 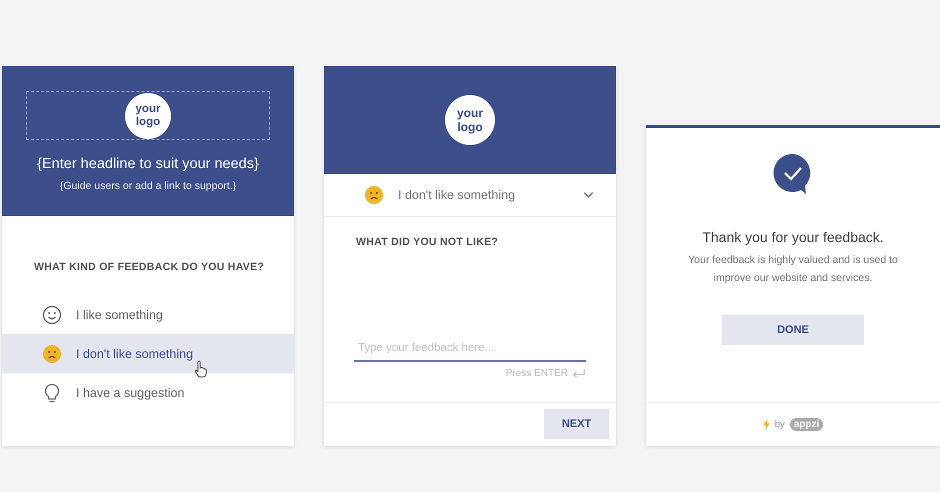 I want to click on thank-you-message: Your feedback is highly valued and is used to improve our website and services., so click(x=793, y=269).